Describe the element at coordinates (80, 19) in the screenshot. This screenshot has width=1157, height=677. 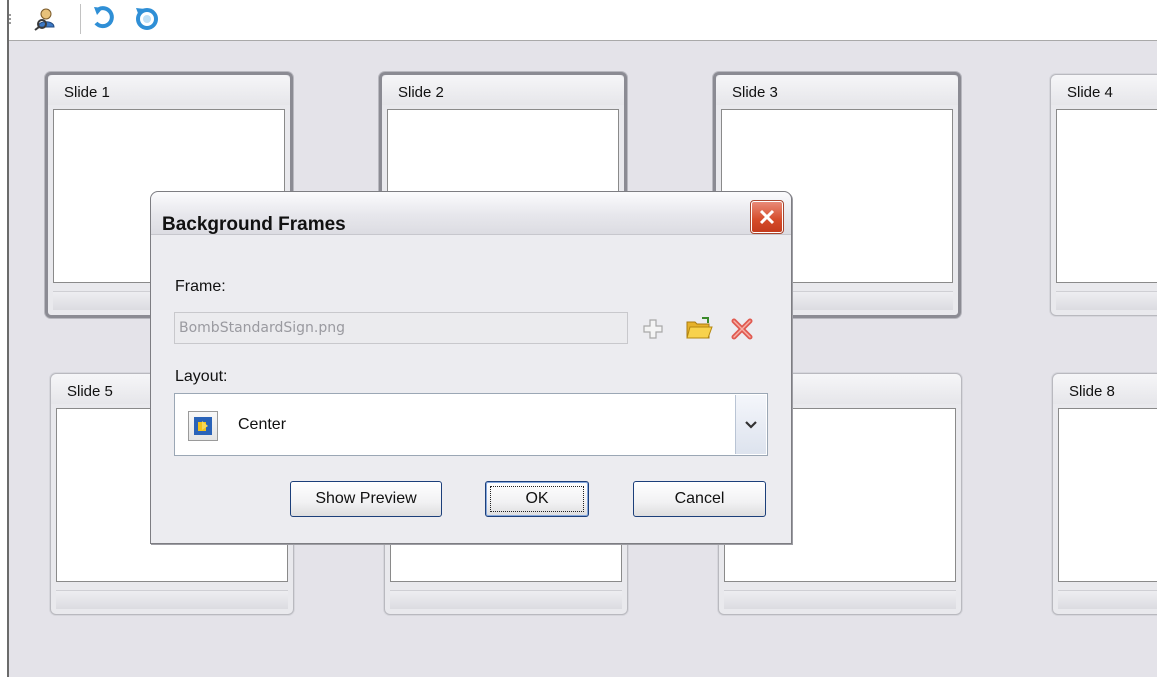
I see `toolbar-separator` at that location.